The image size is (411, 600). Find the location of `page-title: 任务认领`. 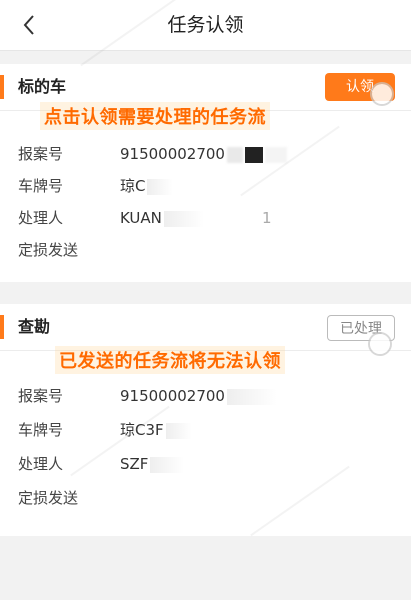

page-title: 任务认领 is located at coordinates (205, 25).